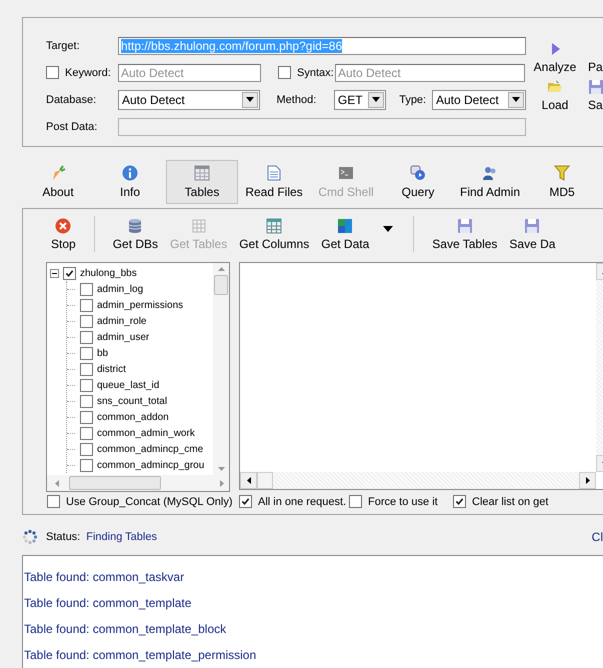 This screenshot has height=668, width=603. I want to click on type-dropdown: Auto Detect, so click(479, 100).